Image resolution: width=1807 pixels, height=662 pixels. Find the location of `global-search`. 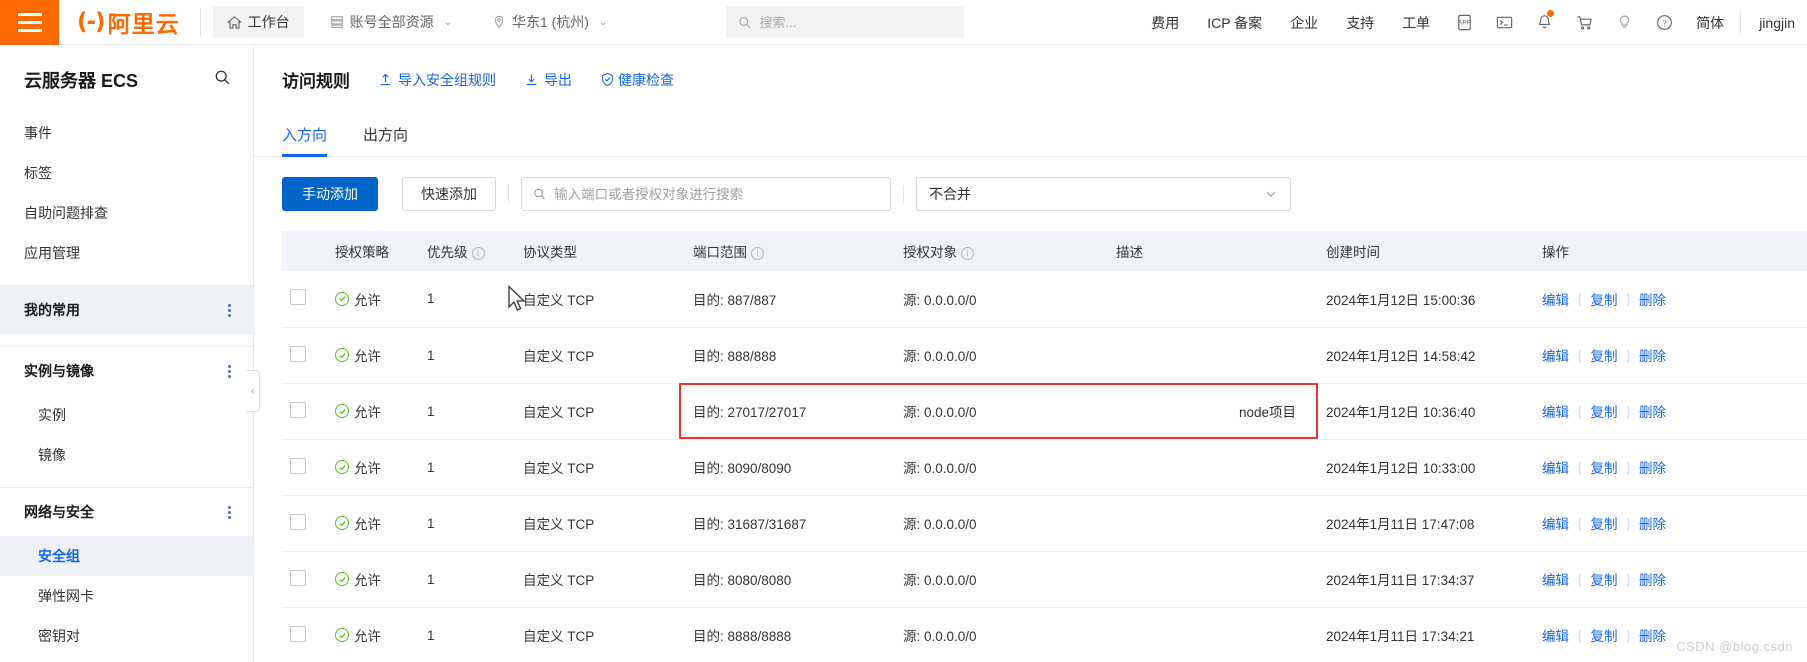

global-search is located at coordinates (845, 22).